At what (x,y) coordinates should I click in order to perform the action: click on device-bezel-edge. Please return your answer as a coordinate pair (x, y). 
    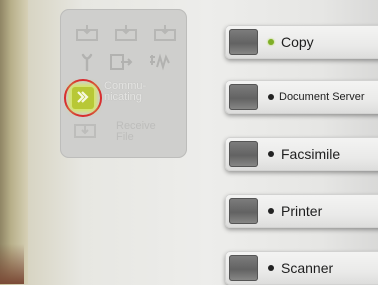
    Looking at the image, I should click on (14, 142).